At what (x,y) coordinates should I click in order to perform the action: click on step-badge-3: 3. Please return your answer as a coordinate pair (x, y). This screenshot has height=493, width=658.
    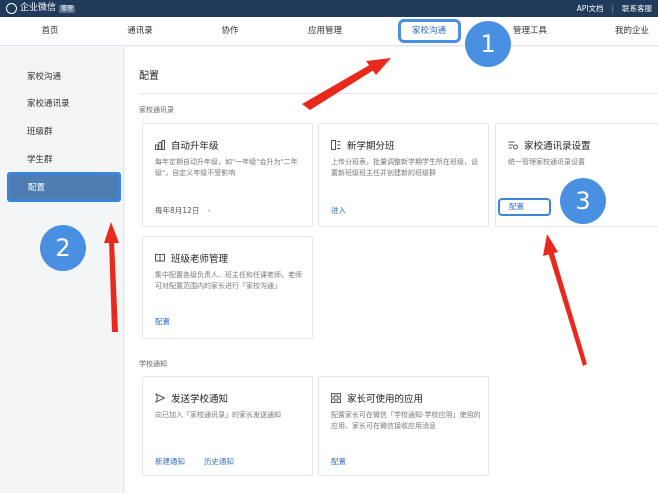
    Looking at the image, I should click on (583, 201).